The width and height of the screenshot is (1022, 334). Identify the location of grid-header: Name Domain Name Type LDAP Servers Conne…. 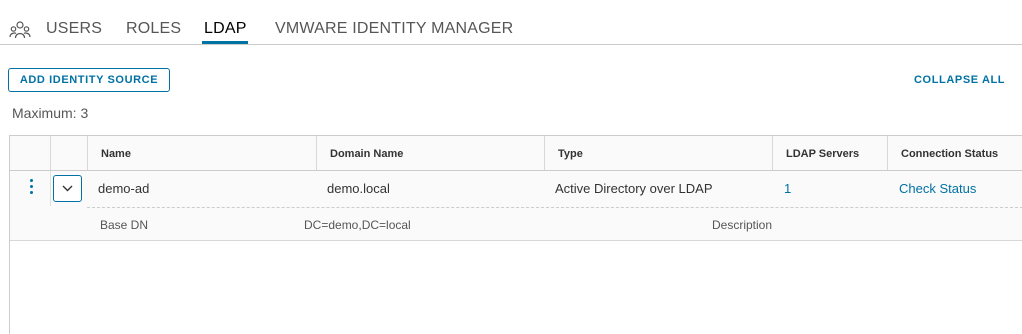
(516, 153).